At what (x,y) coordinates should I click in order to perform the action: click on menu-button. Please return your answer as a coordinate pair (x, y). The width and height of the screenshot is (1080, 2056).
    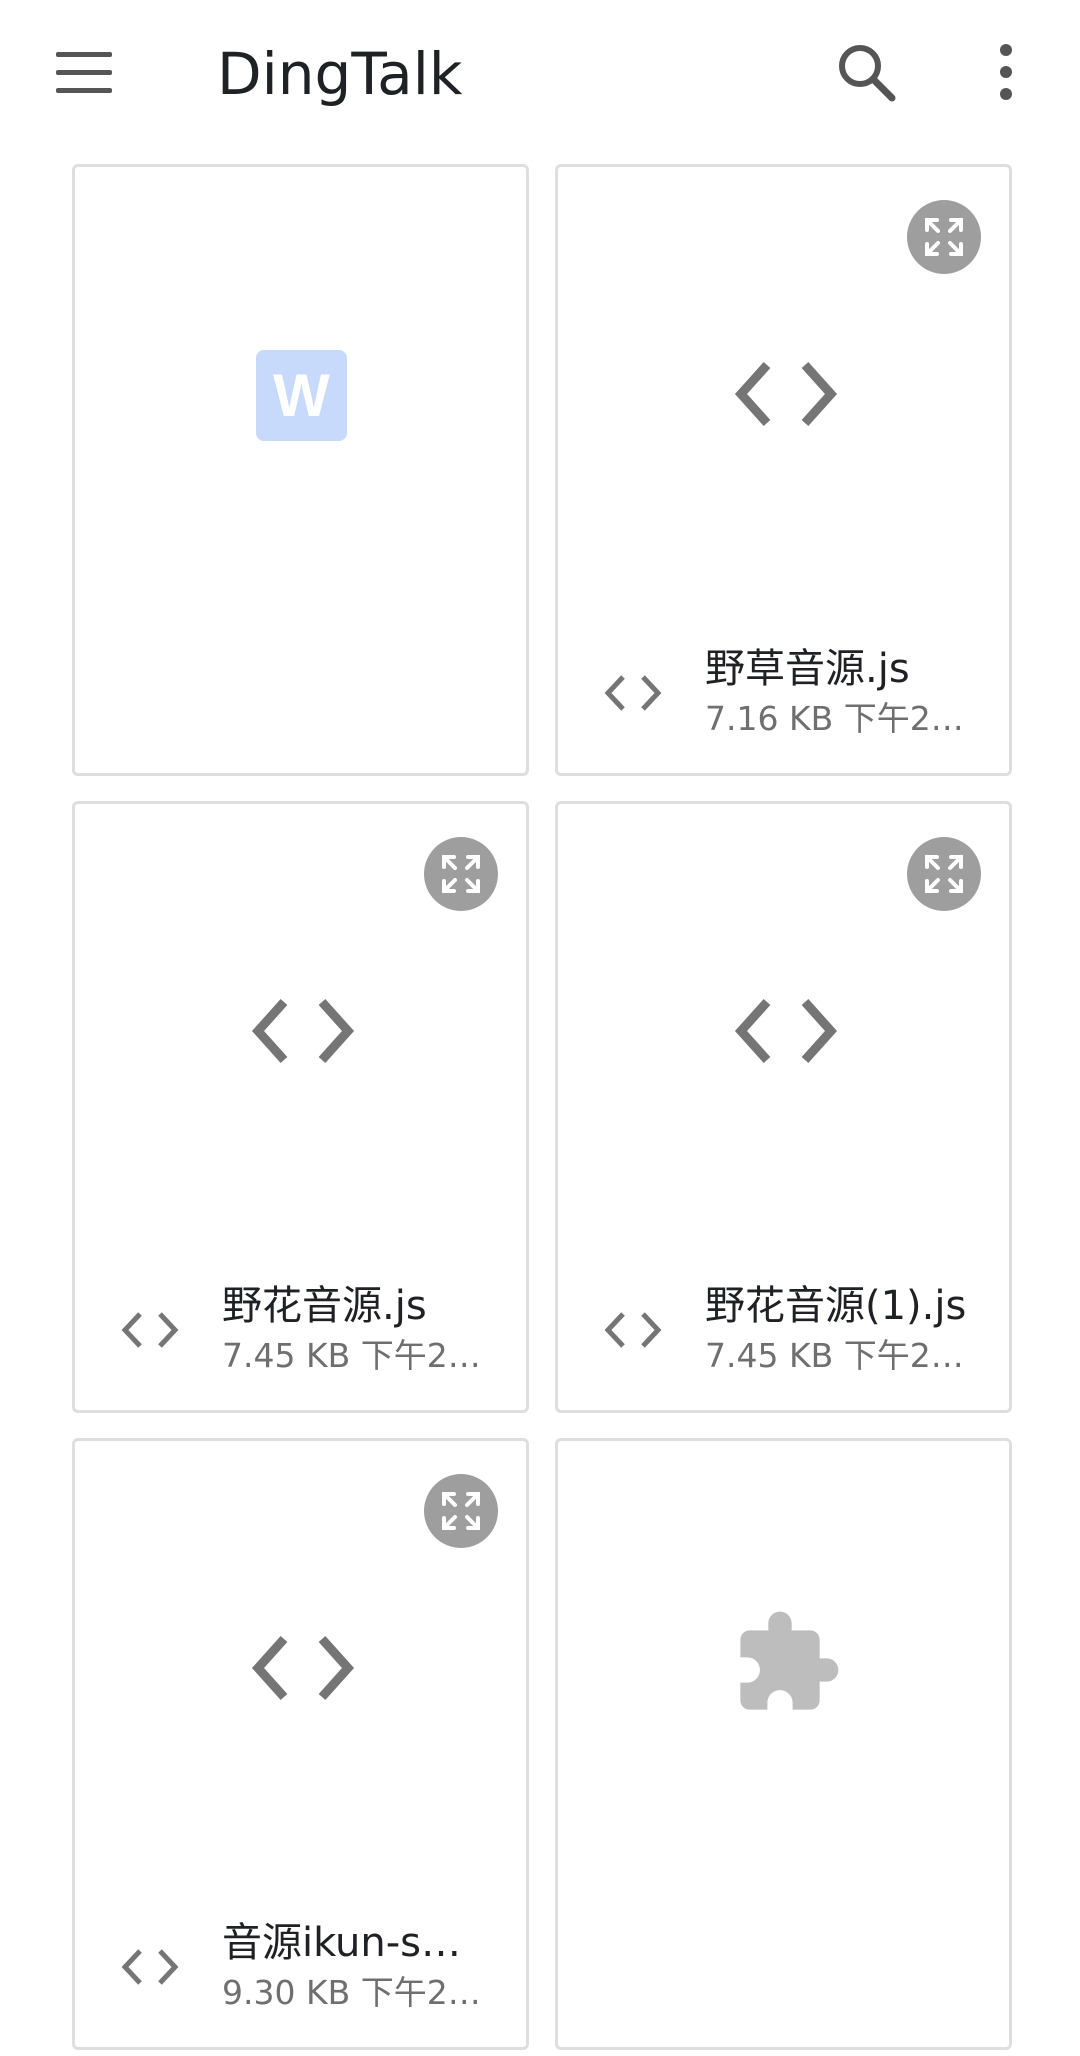
    Looking at the image, I should click on (84, 73).